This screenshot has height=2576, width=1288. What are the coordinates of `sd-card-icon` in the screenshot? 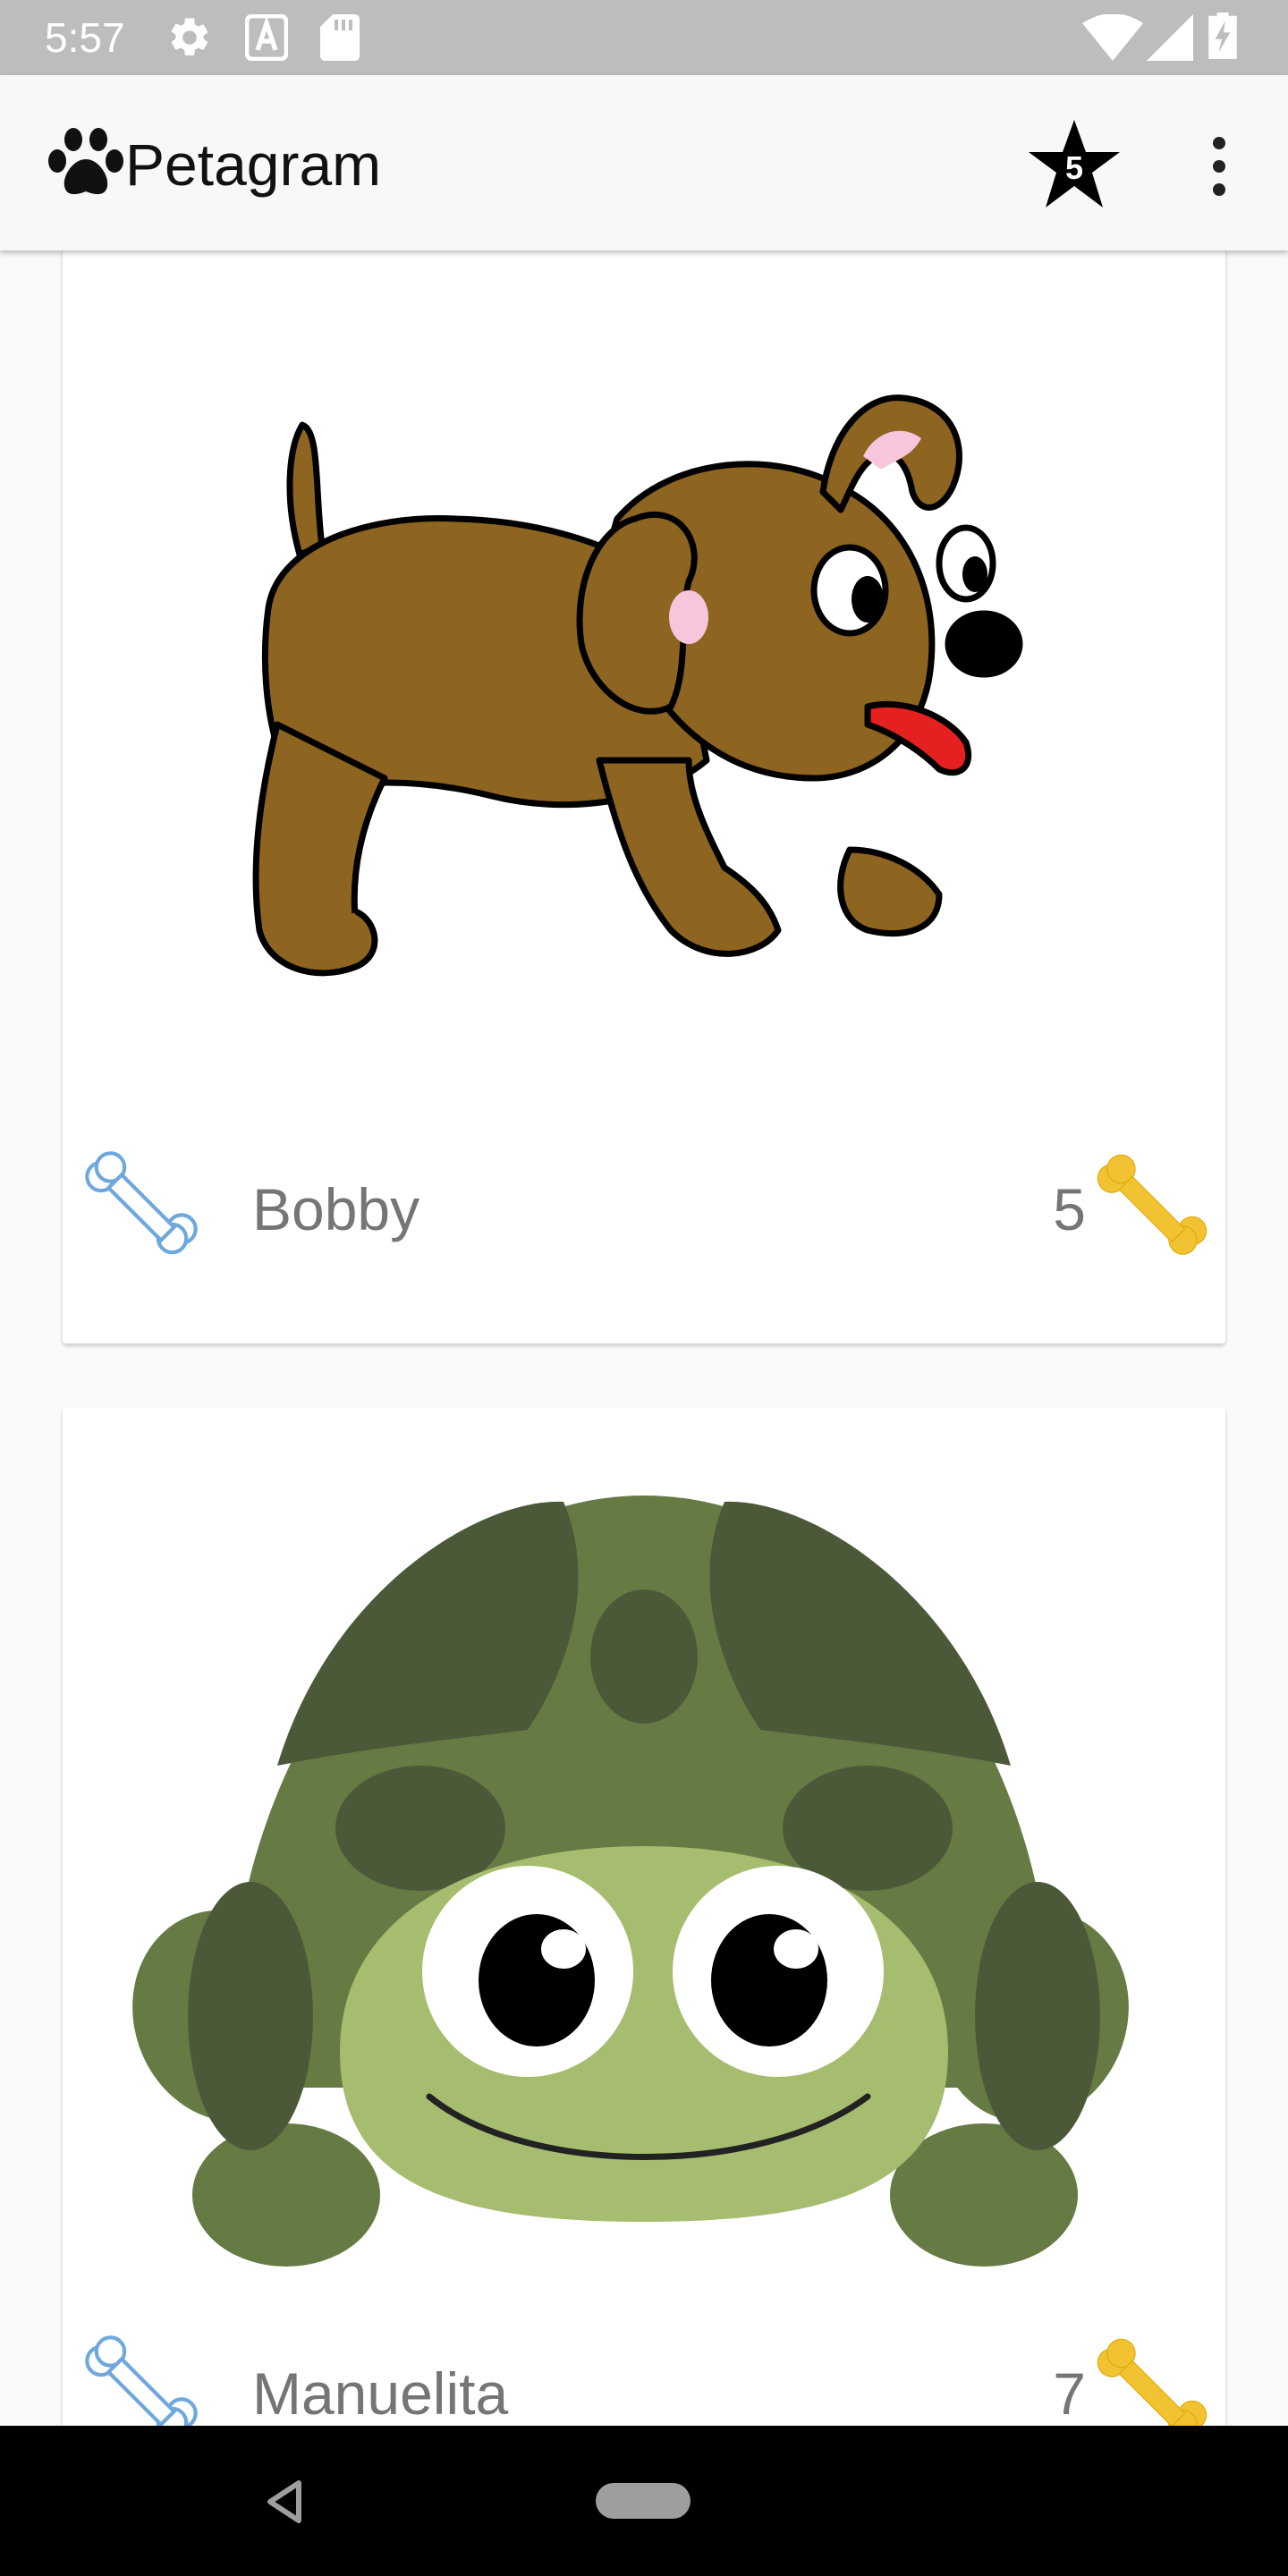 It's located at (340, 37).